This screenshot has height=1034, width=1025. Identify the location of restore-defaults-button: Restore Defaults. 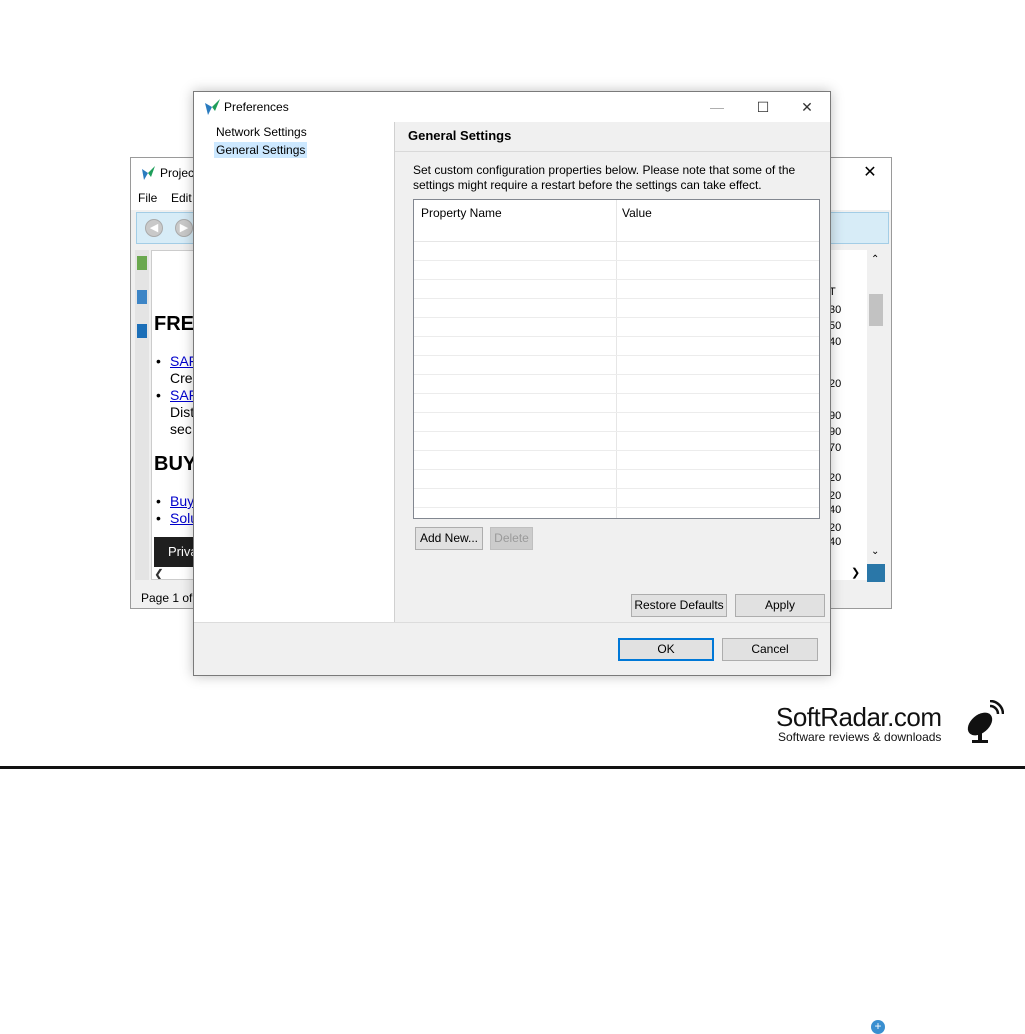
(679, 605).